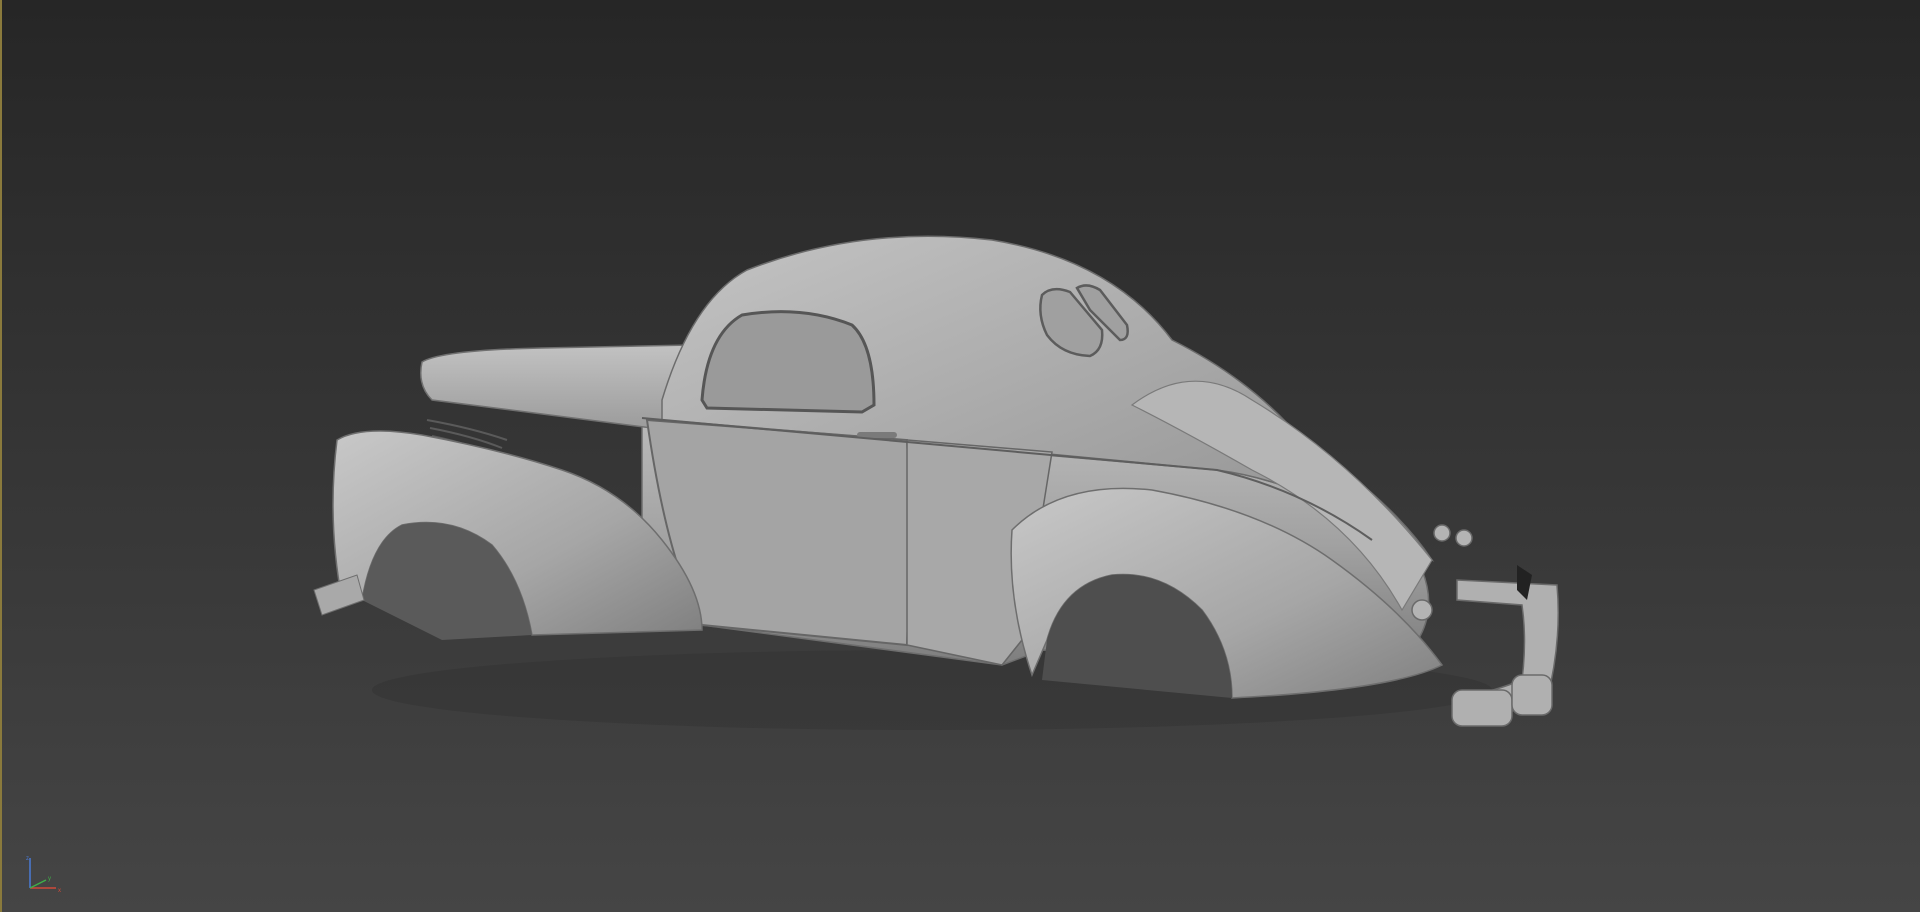 This screenshot has width=1920, height=912. What do you see at coordinates (1442, 533) in the screenshot?
I see `tail-light-upper-left` at bounding box center [1442, 533].